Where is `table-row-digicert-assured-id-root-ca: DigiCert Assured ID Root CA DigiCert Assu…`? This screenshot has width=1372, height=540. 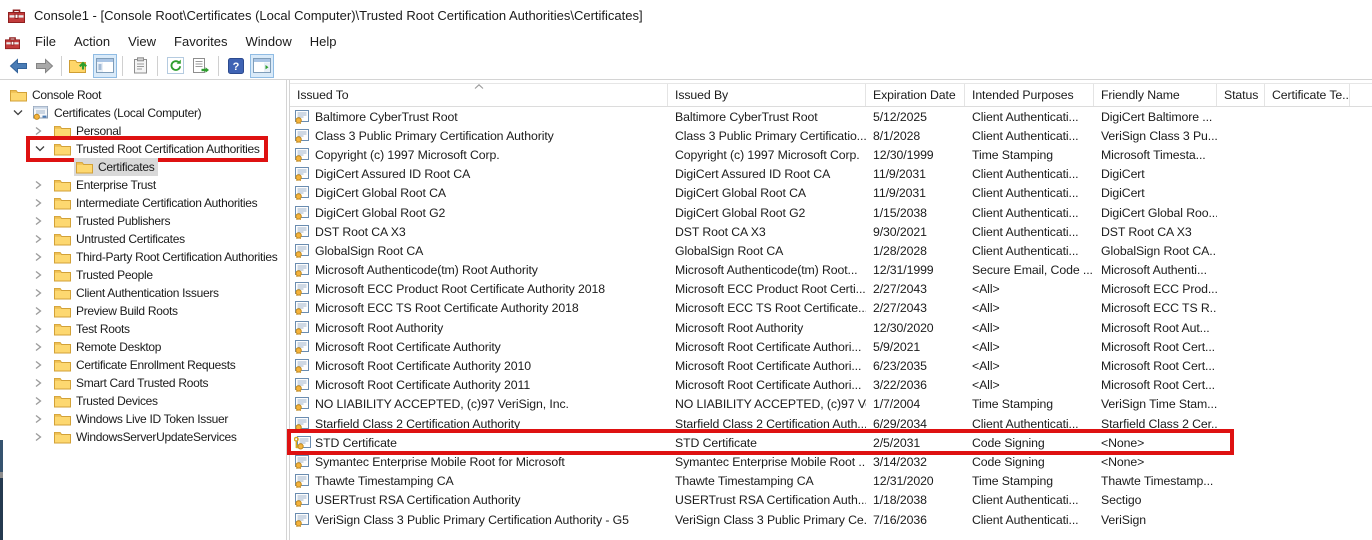
table-row-digicert-assured-id-root-ca: DigiCert Assured ID Root CA DigiCert Assu… is located at coordinates (831, 174).